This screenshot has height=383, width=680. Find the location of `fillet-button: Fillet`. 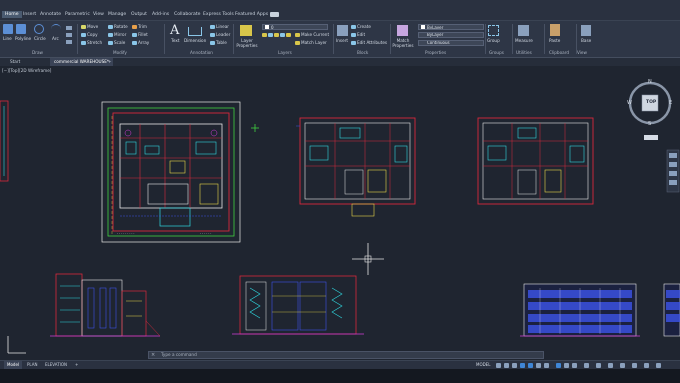

fillet-button: Fillet is located at coordinates (140, 34).